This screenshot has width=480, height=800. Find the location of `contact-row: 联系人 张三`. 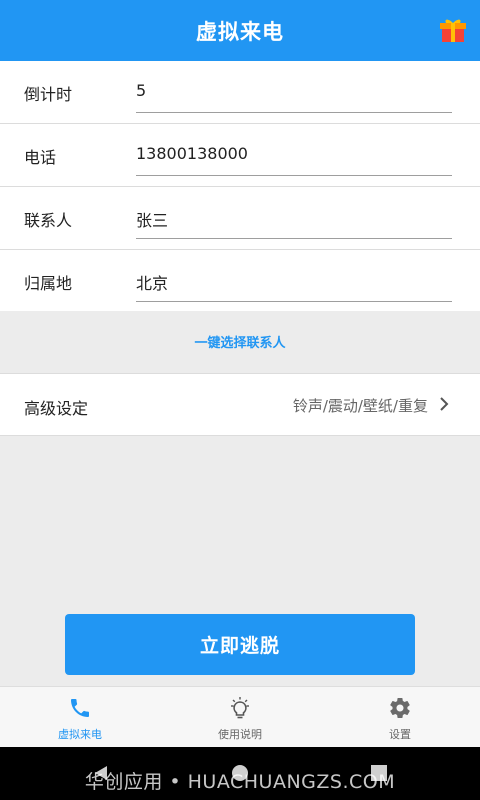

contact-row: 联系人 张三 is located at coordinates (240, 218).